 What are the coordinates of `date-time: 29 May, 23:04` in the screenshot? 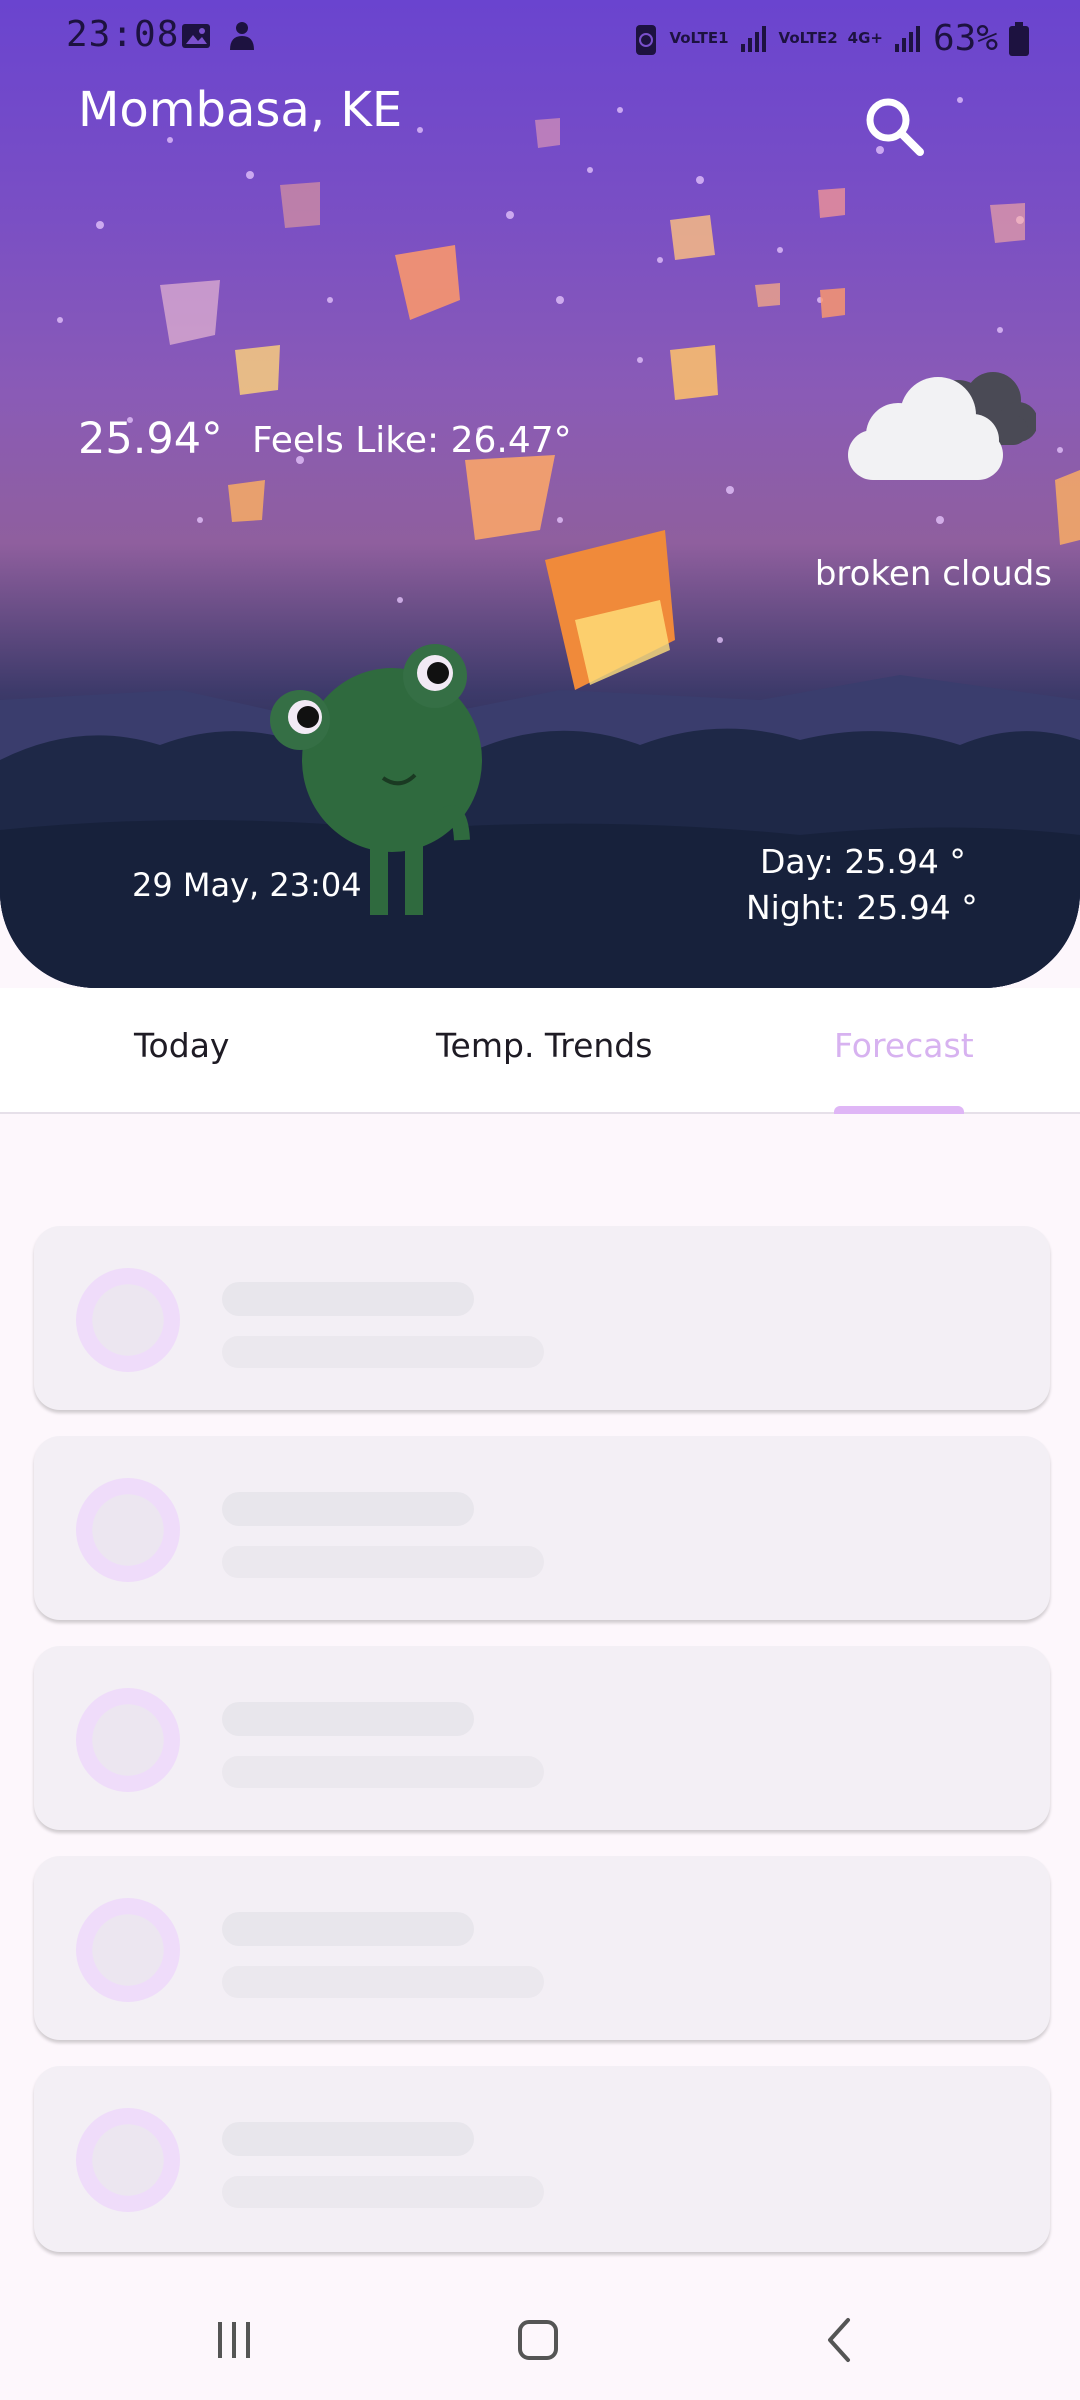 It's located at (247, 885).